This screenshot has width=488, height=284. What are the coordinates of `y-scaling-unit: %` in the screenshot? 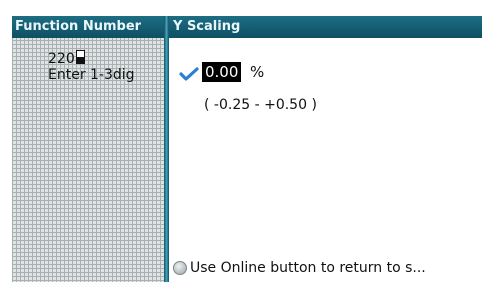 It's located at (257, 72).